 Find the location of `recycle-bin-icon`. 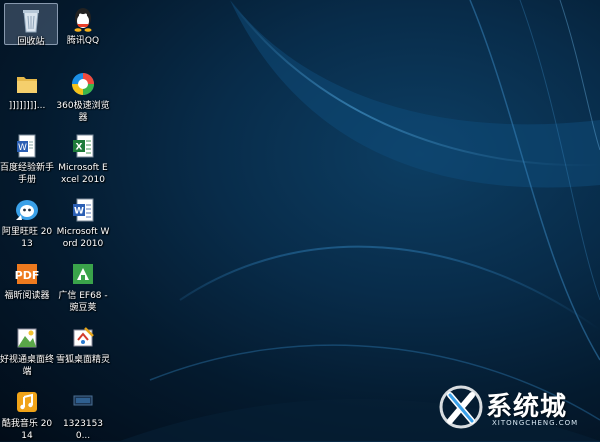

recycle-bin-icon is located at coordinates (31, 20).